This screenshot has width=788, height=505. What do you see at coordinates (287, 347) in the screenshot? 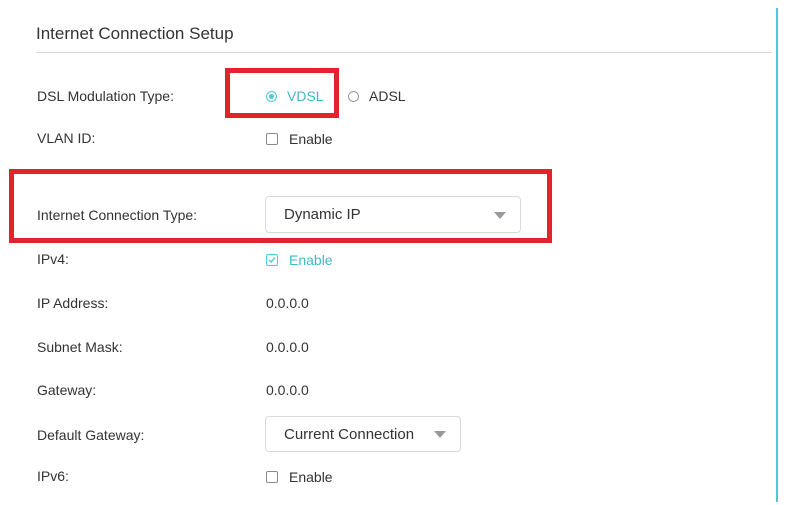
I see `subnet-mask-value: 0.0.0.0` at bounding box center [287, 347].